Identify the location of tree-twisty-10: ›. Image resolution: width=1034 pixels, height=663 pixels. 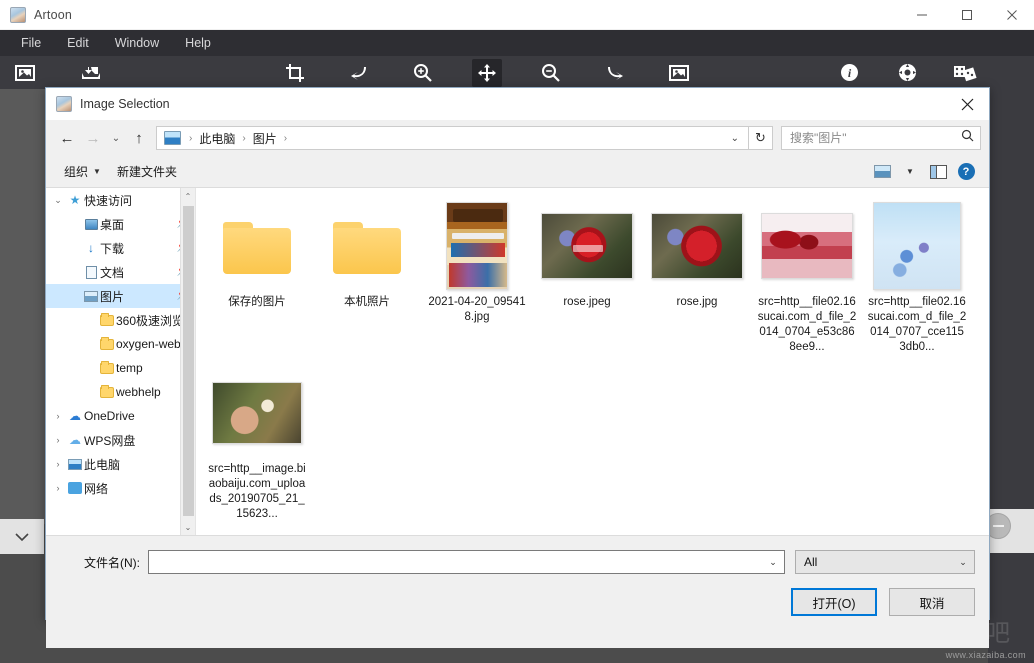
(58, 440).